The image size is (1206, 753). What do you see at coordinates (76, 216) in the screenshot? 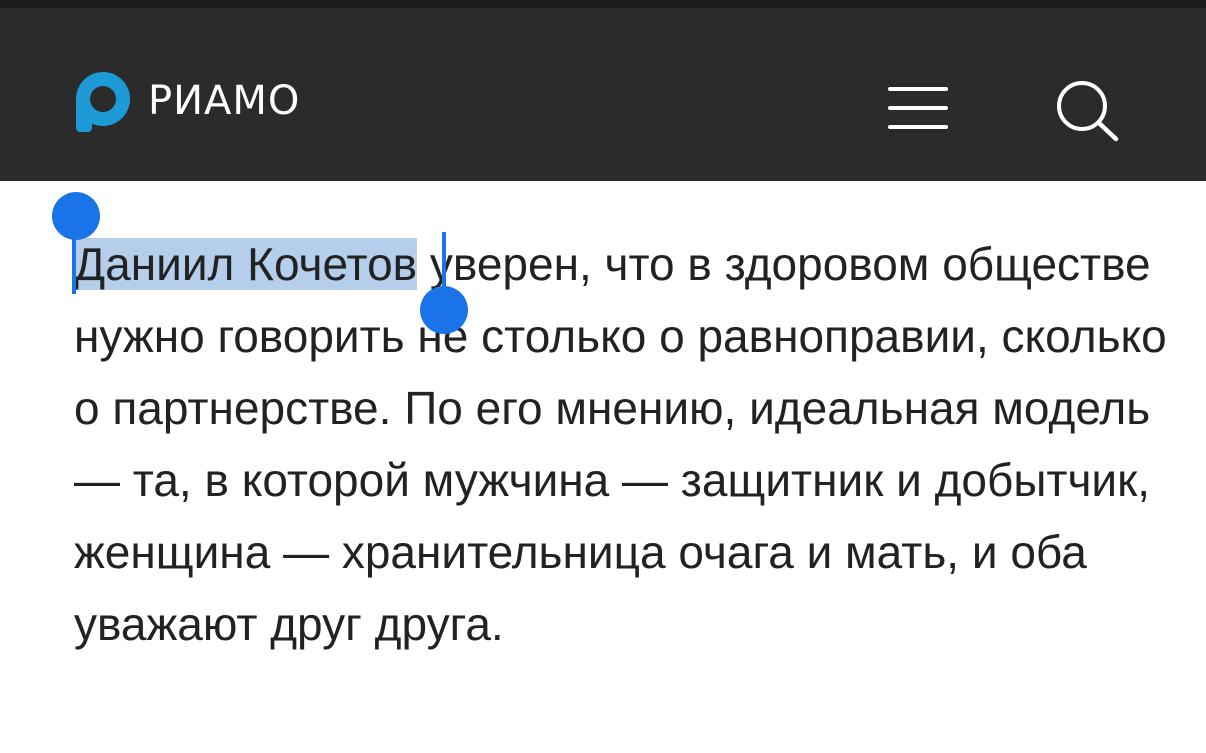
I see `selection-start-handle` at bounding box center [76, 216].